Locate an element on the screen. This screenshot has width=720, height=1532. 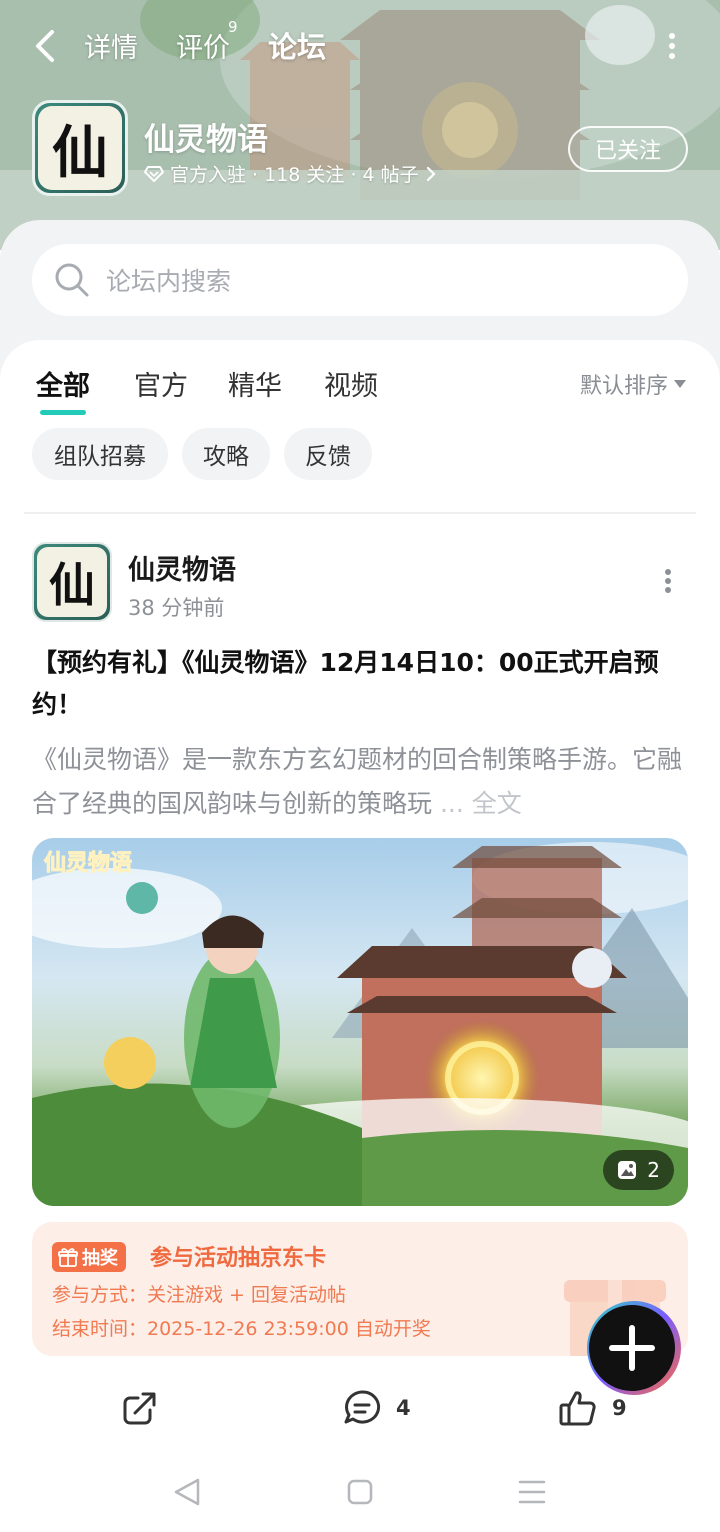
more-vertical-icon is located at coordinates (672, 46).